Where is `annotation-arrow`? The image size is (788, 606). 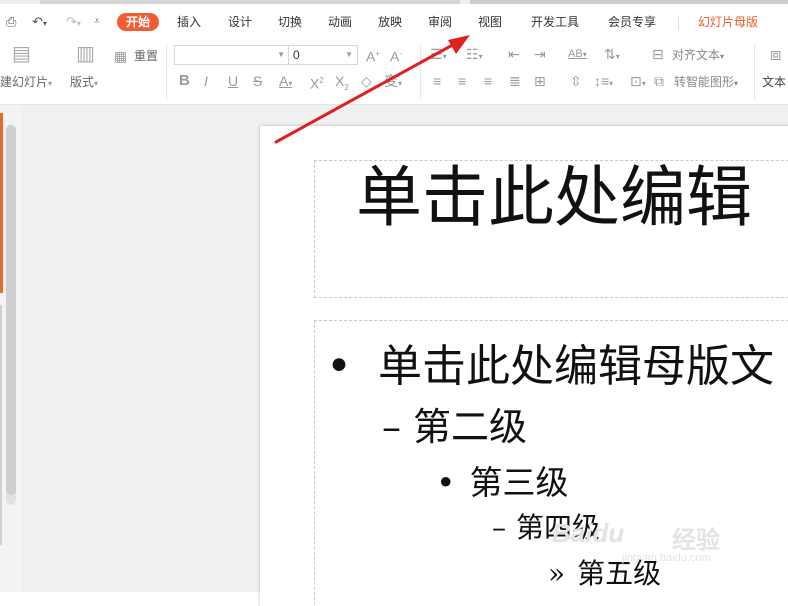 annotation-arrow is located at coordinates (372, 89).